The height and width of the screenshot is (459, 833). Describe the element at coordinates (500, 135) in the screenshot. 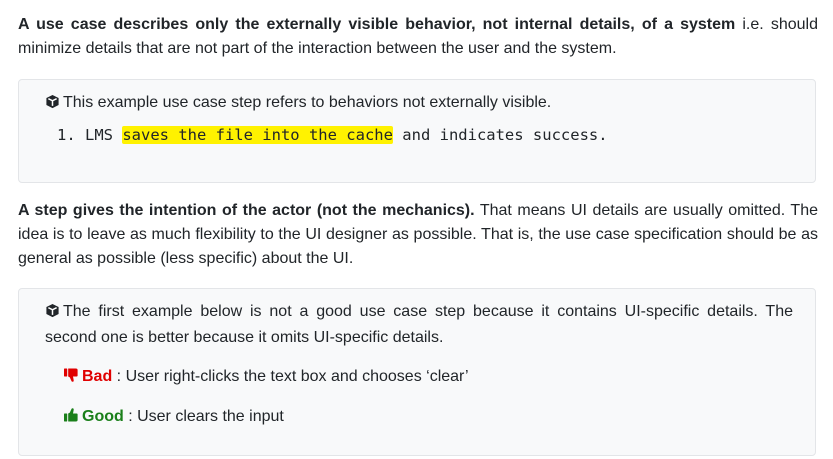

I see `code-suffix: and indicates success.` at that location.